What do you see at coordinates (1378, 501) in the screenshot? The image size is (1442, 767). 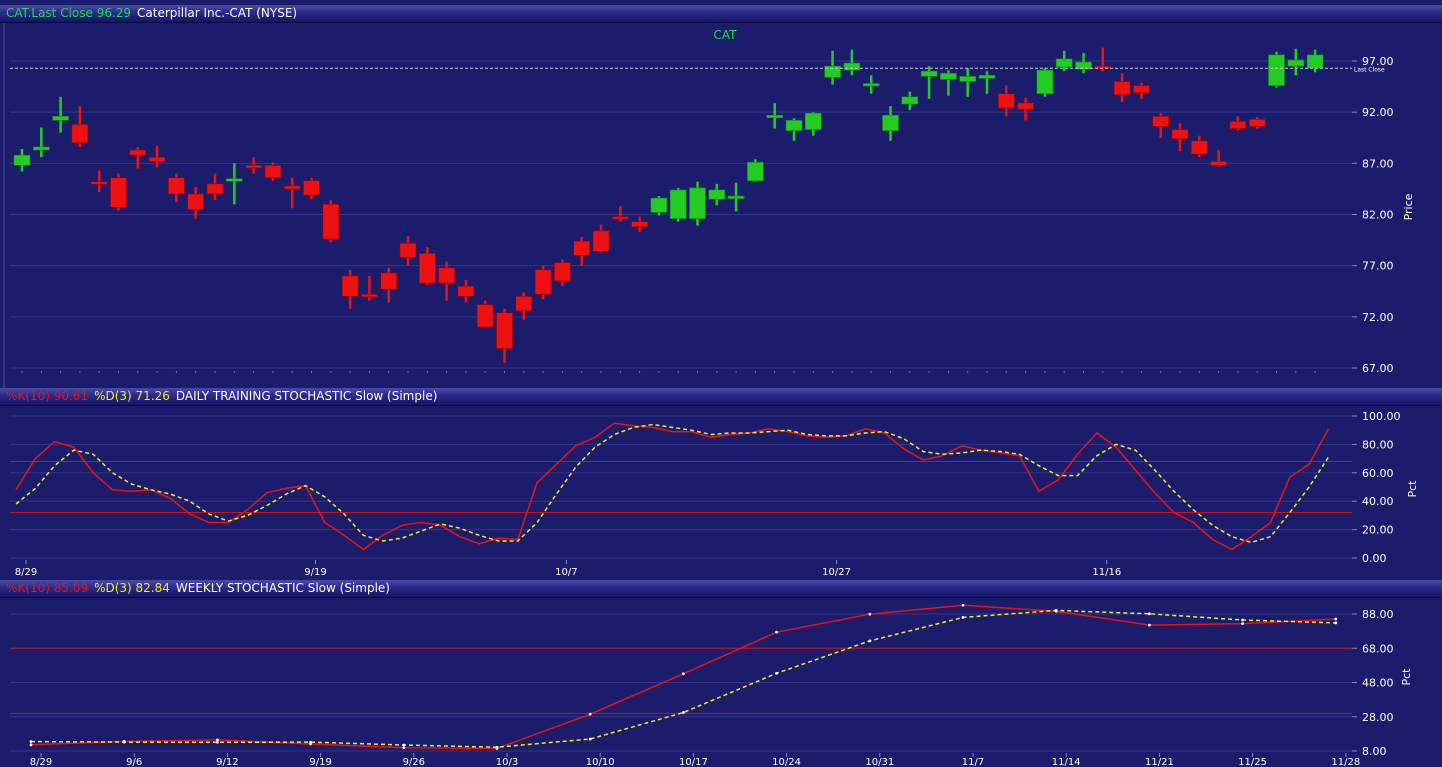 I see `daily-tick-label: 40.00` at bounding box center [1378, 501].